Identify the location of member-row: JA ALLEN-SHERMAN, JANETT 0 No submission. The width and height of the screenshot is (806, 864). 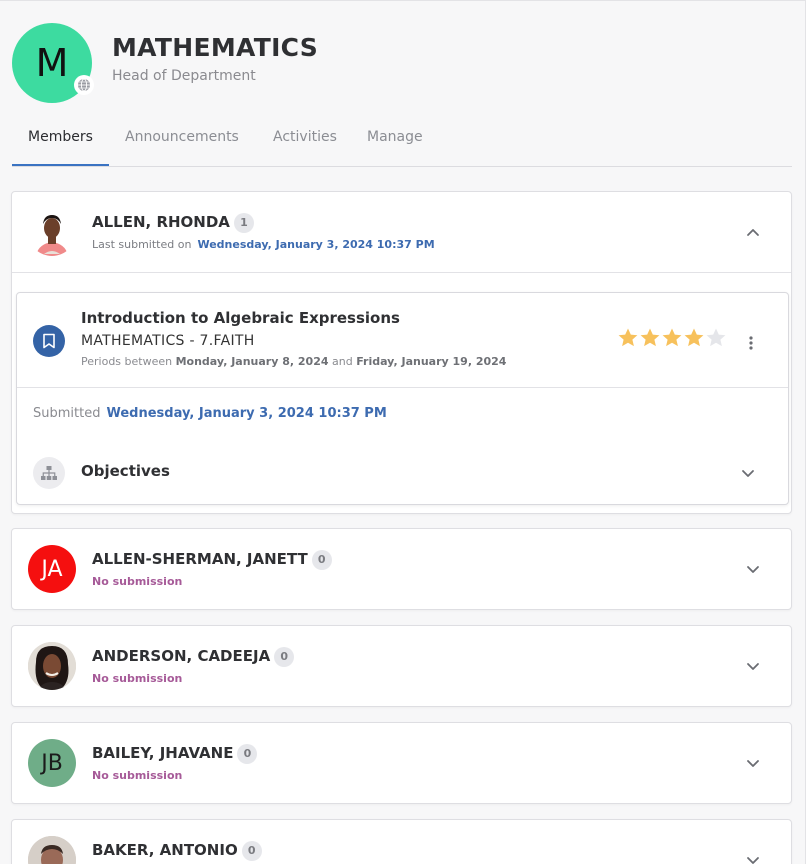
(401, 569).